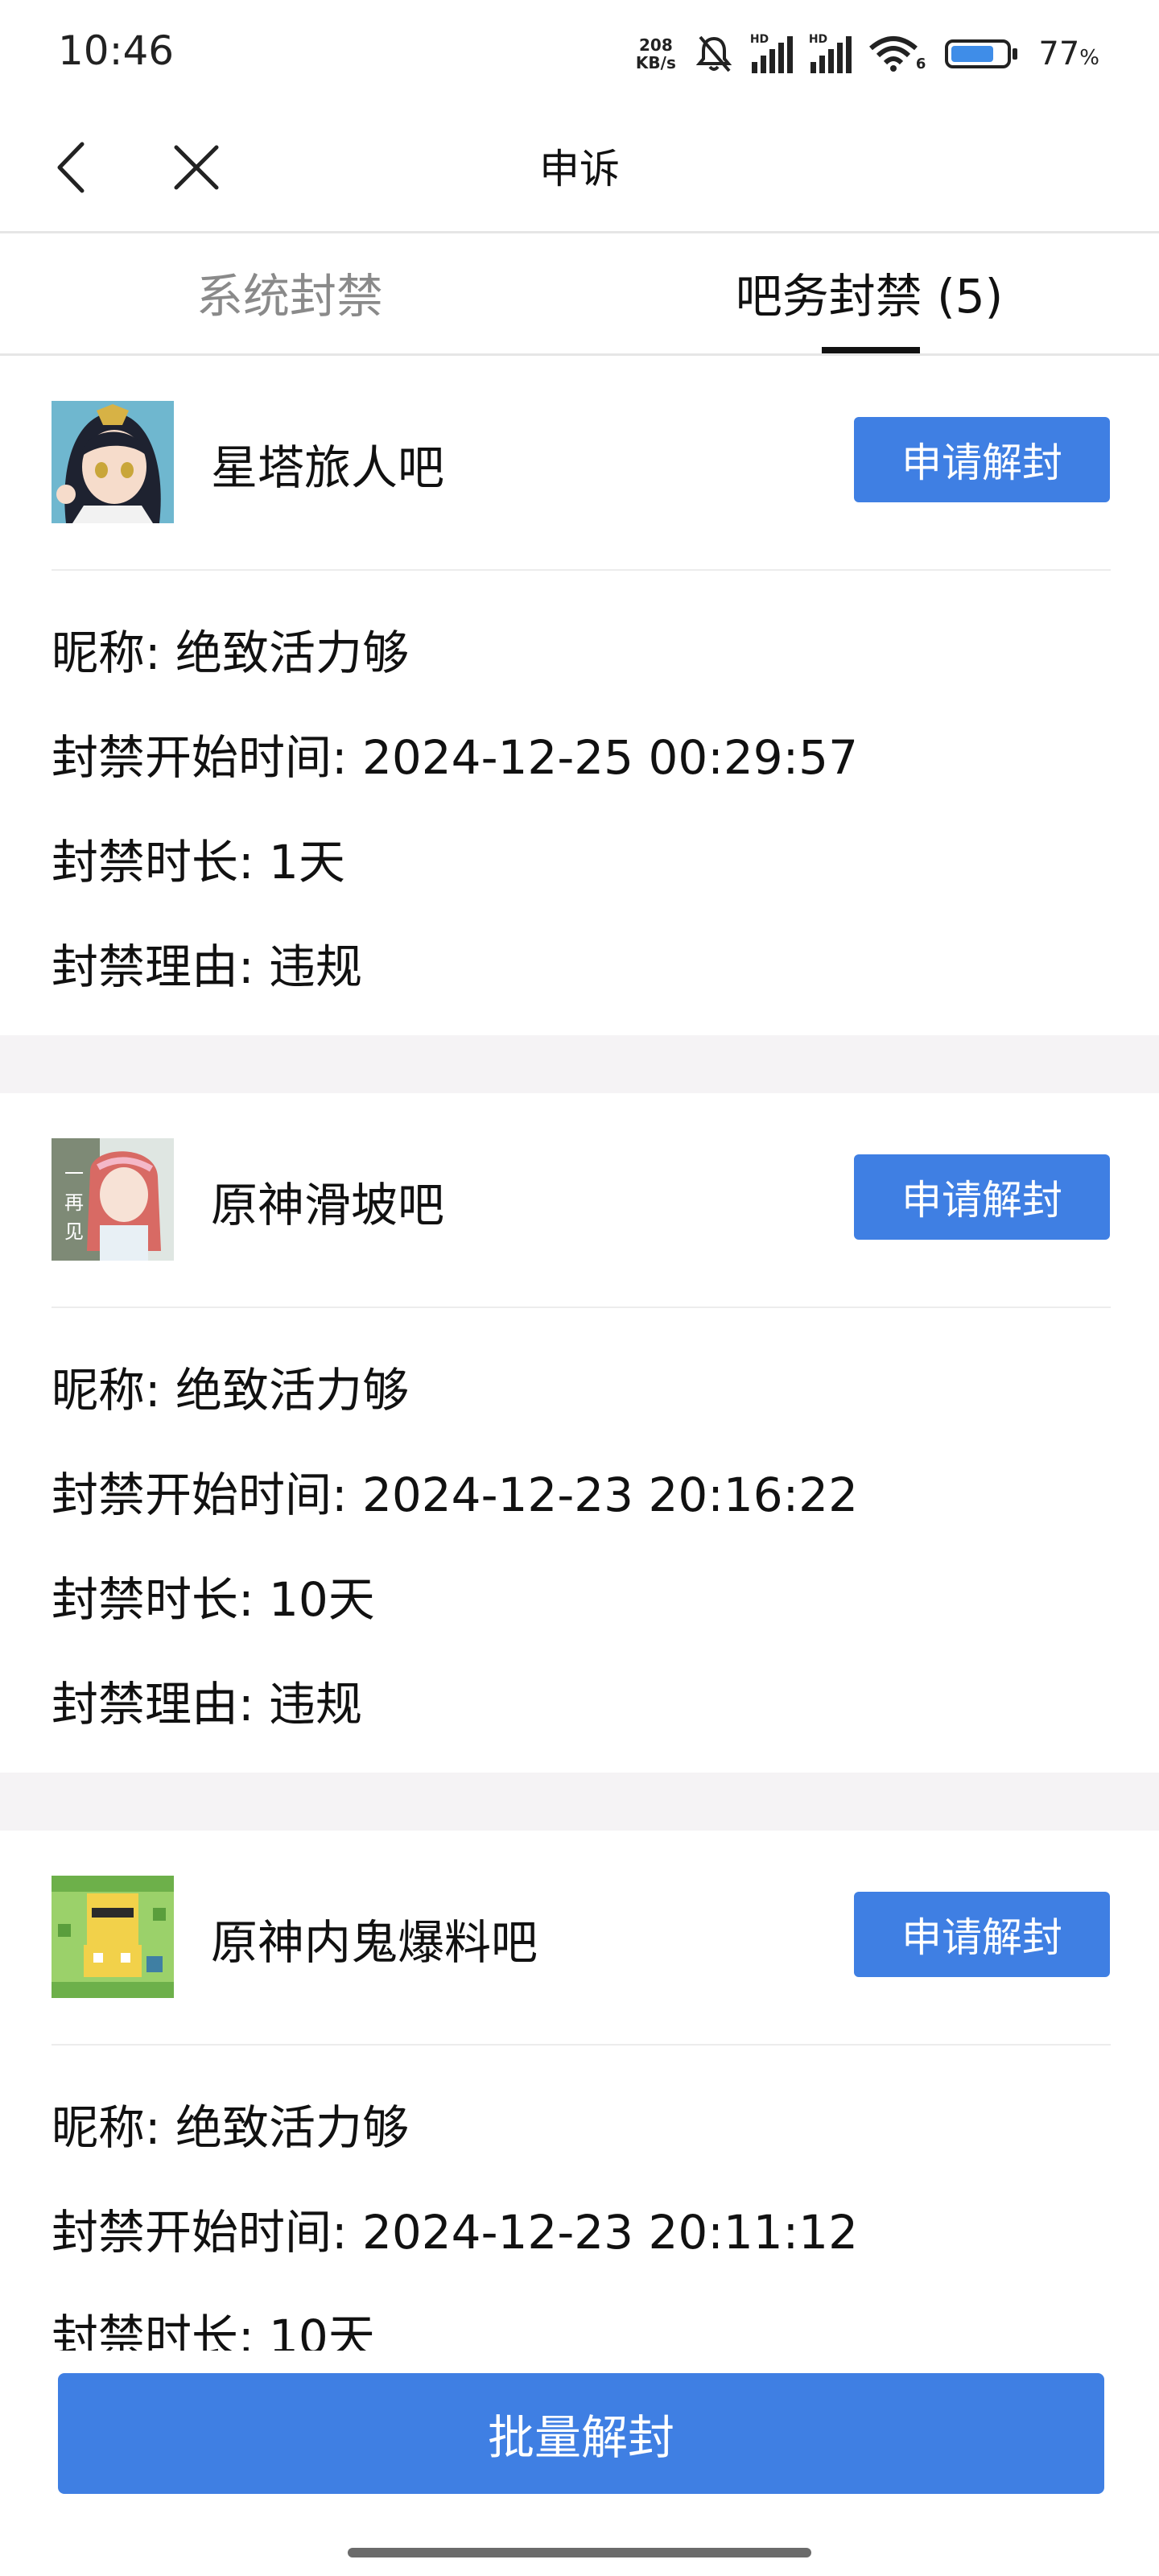 Image resolution: width=1159 pixels, height=2576 pixels. Describe the element at coordinates (116, 50) in the screenshot. I see `status-time: 10:46` at that location.